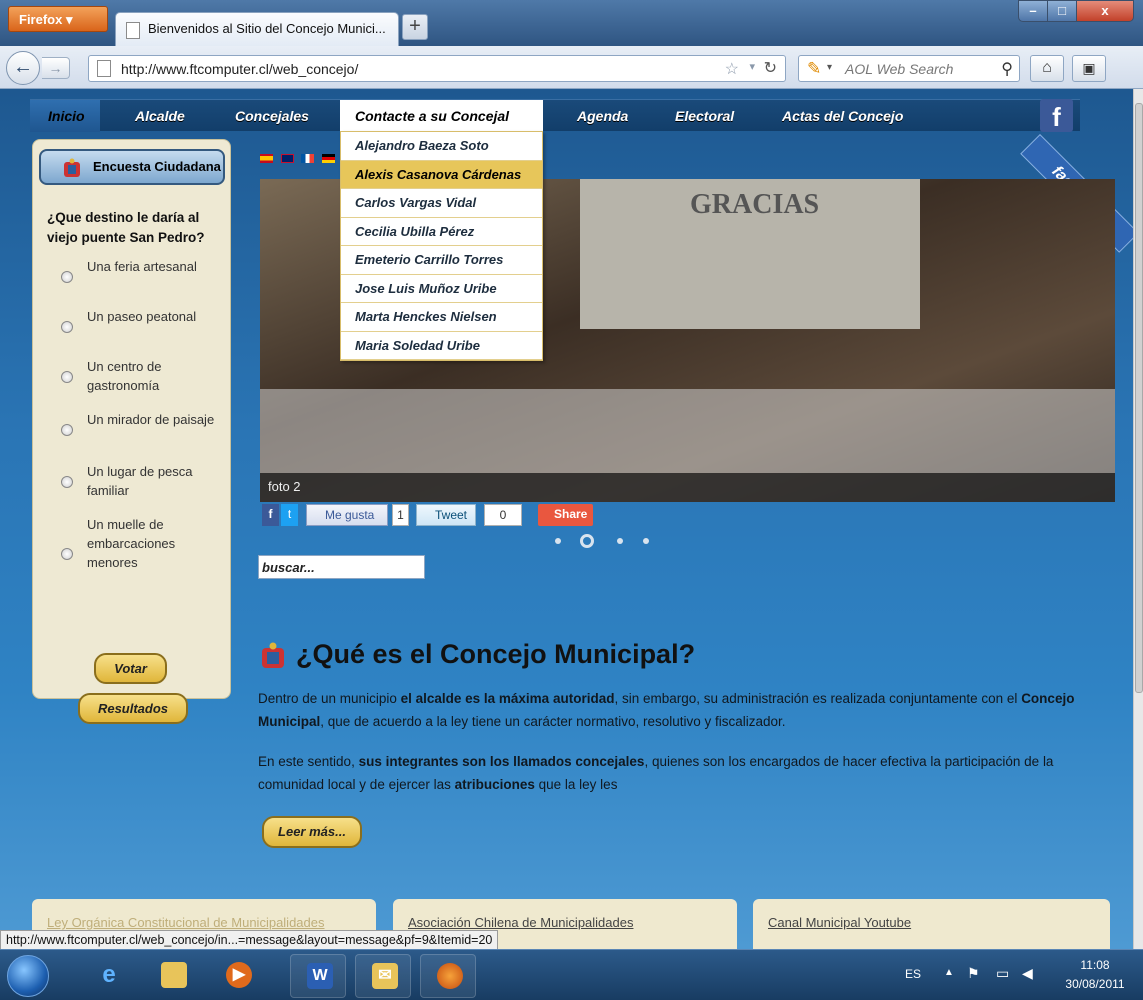 This screenshot has height=1000, width=1143. I want to click on taskbar-app-outlook: ✉, so click(383, 976).